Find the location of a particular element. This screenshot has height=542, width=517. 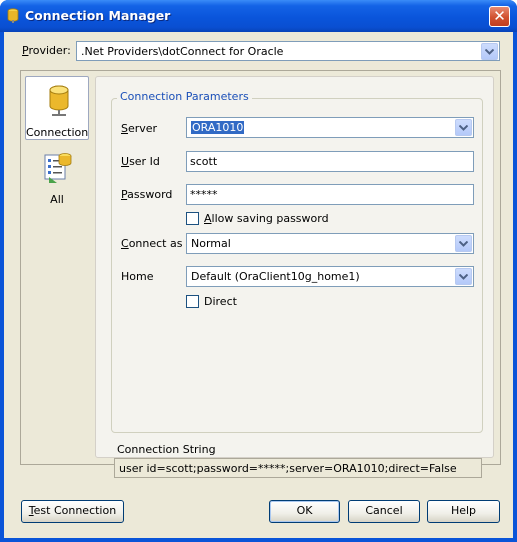

password-value: ***** is located at coordinates (204, 194).